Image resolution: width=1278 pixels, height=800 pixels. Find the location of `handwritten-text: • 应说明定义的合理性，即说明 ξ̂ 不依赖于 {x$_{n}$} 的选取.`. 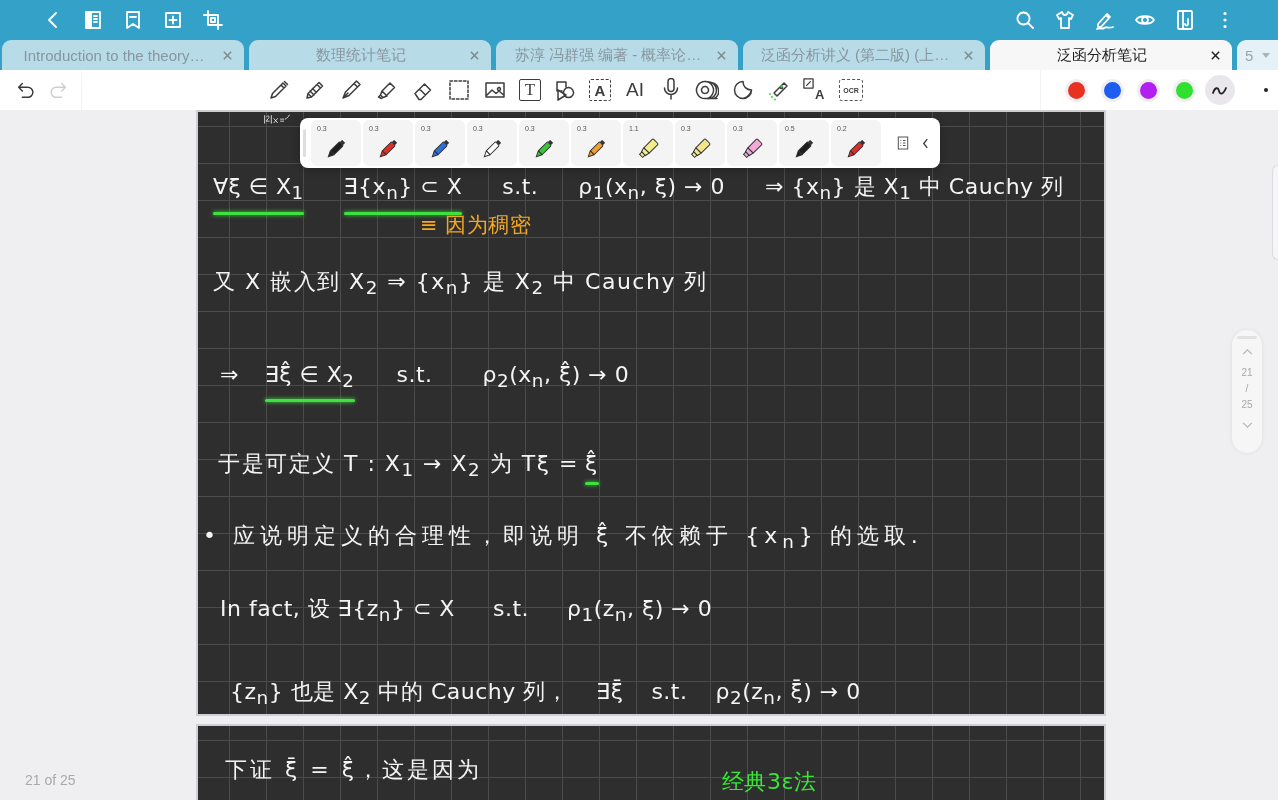

handwritten-text: • 应说明定义的合理性，即说明 ξ̂ 不依赖于 {x$_{n}$} 的选取. is located at coordinates (563, 538).